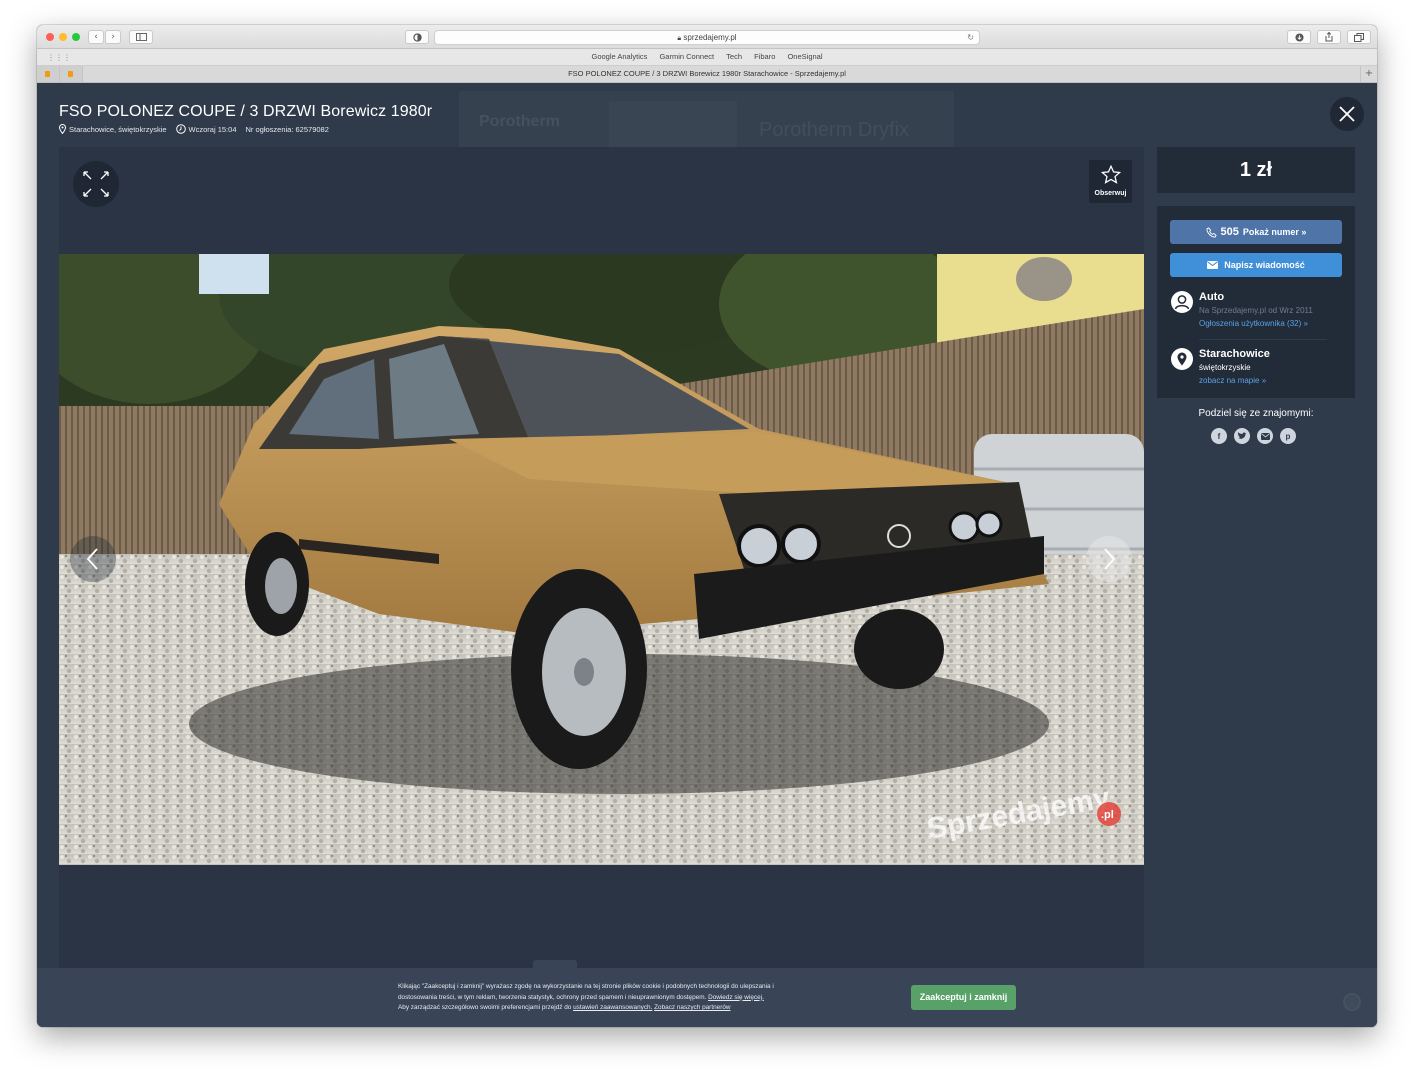 The height and width of the screenshot is (1076, 1414). Describe the element at coordinates (1219, 436) in the screenshot. I see `facebook-icon: f` at that location.